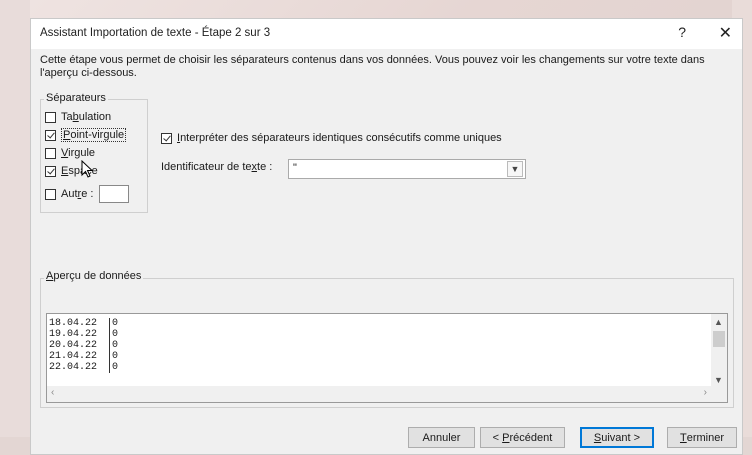  I want to click on vertical-scrollbar: ▲ ▼, so click(719, 350).